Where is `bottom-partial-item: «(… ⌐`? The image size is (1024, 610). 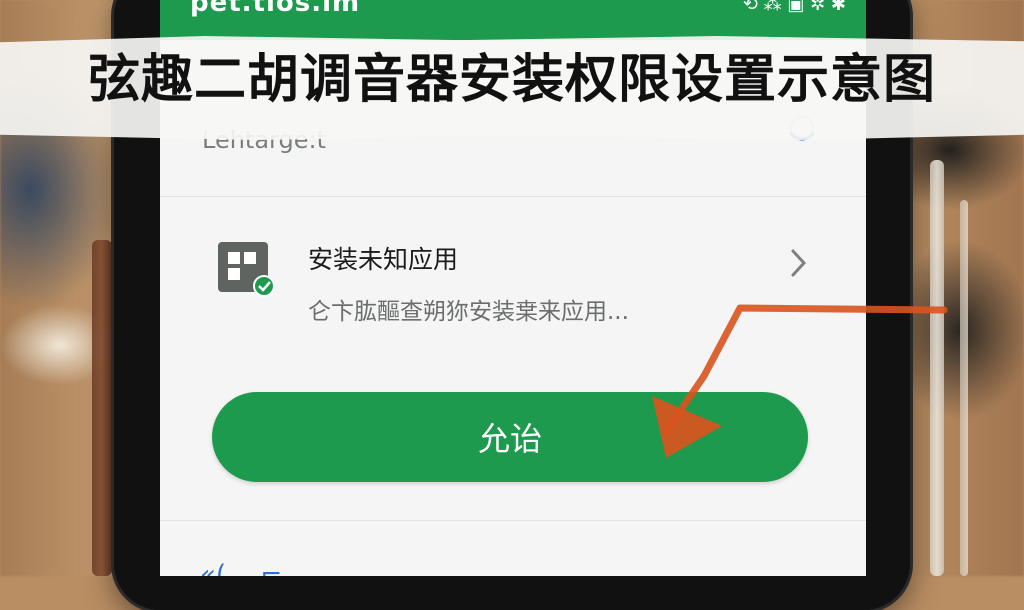
bottom-partial-item: «(… ⌐ is located at coordinates (241, 568).